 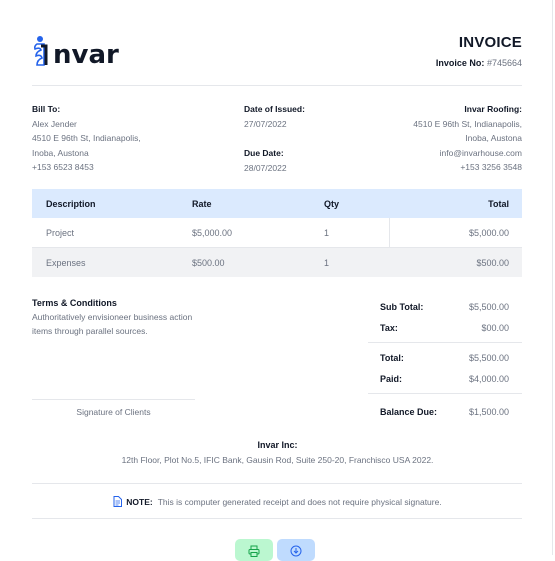 I want to click on bill-to-name: Alex Jender, so click(x=54, y=123).